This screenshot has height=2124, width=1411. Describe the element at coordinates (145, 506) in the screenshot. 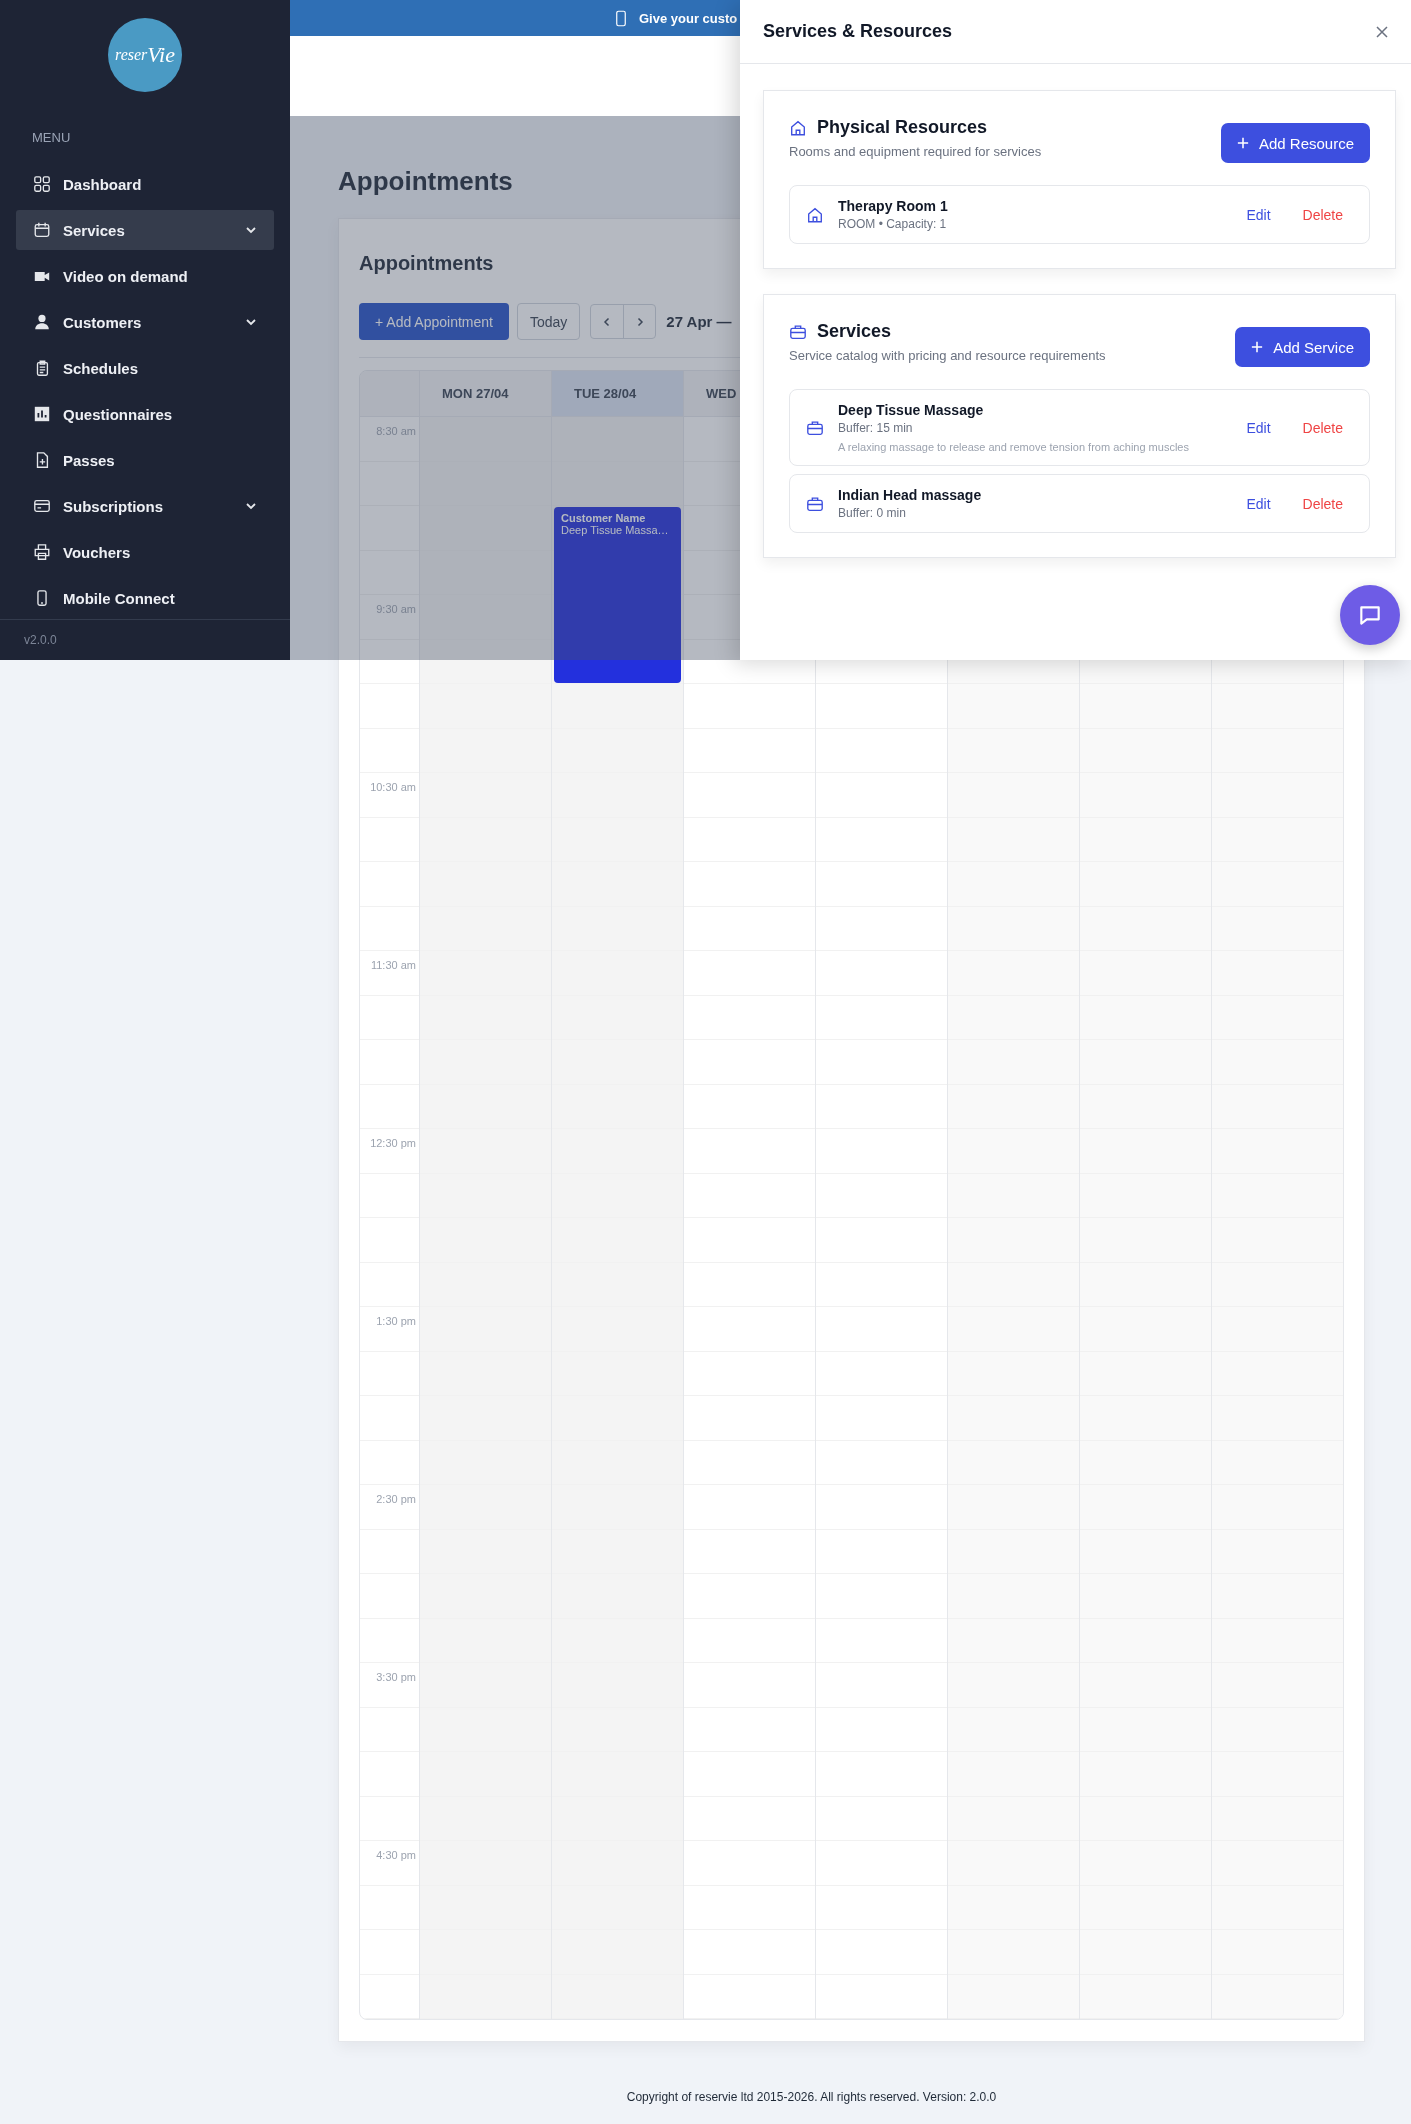

I see `sidebar-item: Subscriptions` at that location.